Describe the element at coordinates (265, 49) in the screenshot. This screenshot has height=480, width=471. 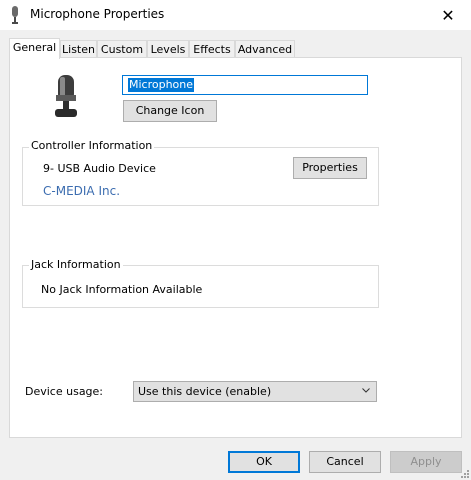
I see `tab-advanced: Advanced` at that location.